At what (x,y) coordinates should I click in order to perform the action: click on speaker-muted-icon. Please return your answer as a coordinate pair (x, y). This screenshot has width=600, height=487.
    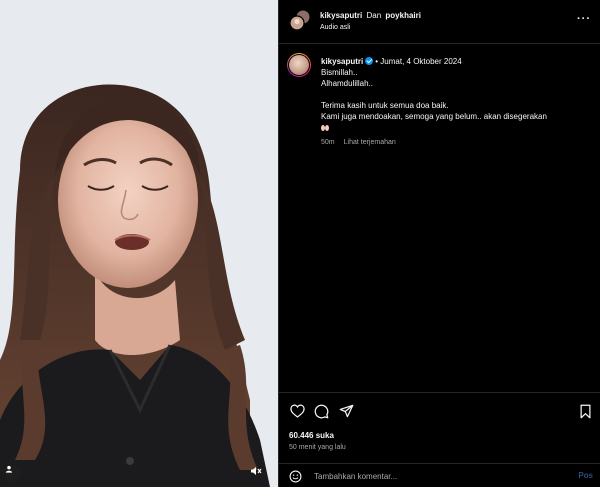
    Looking at the image, I should click on (256, 471).